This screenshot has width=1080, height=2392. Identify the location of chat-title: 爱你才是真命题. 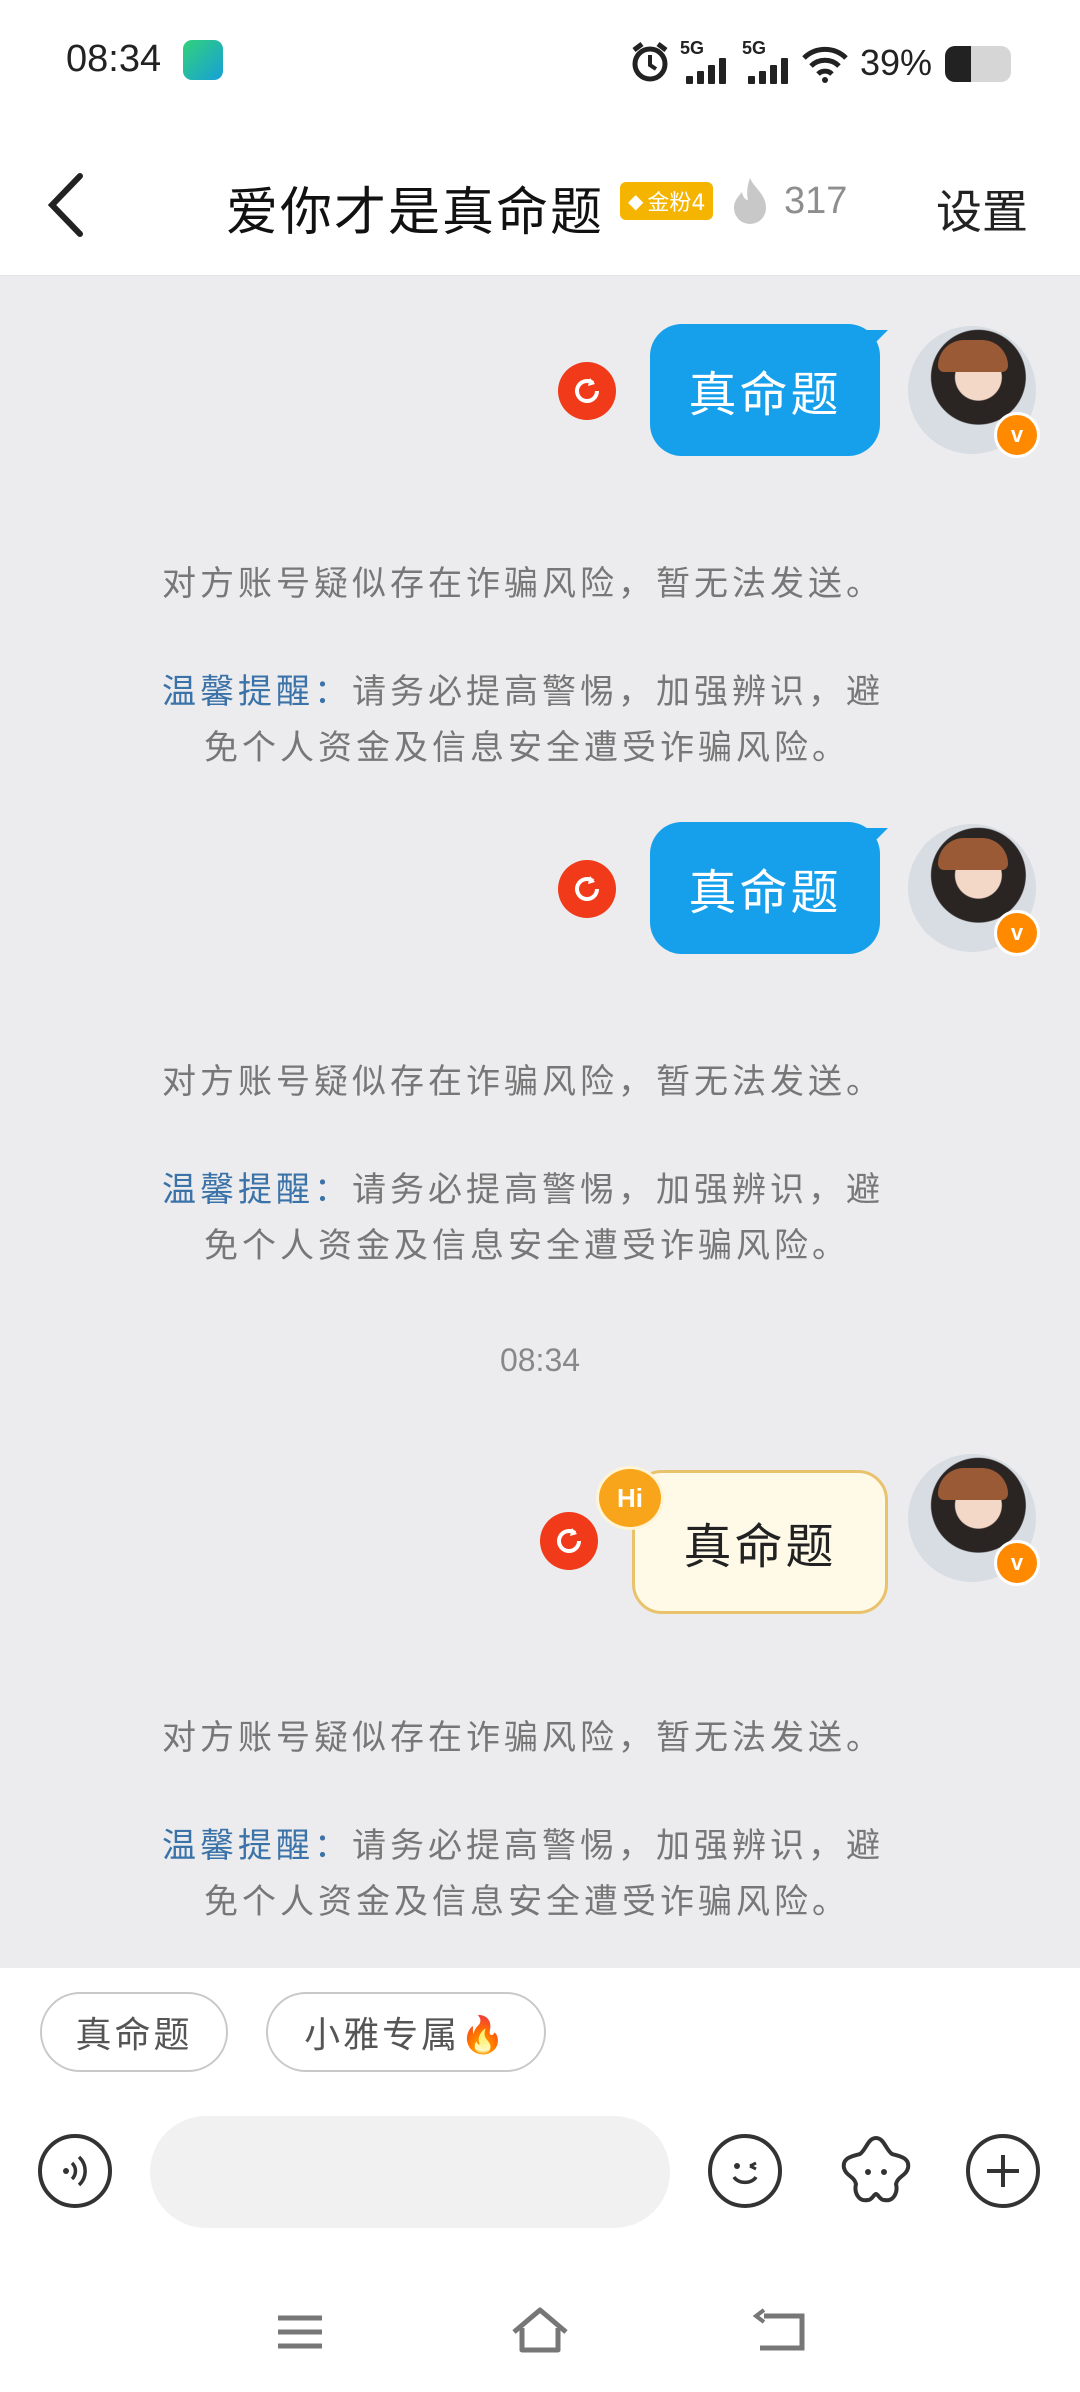
(415, 207).